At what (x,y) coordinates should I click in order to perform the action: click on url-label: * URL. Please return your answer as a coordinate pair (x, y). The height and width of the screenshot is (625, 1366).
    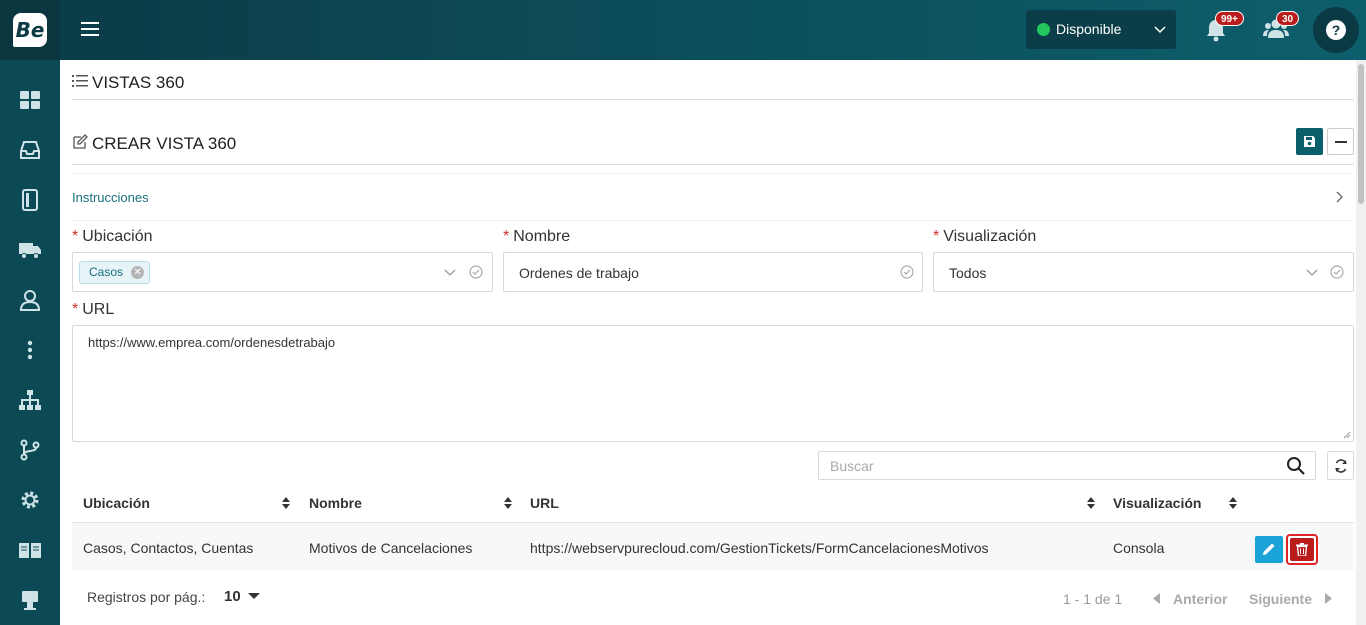
    Looking at the image, I should click on (93, 310).